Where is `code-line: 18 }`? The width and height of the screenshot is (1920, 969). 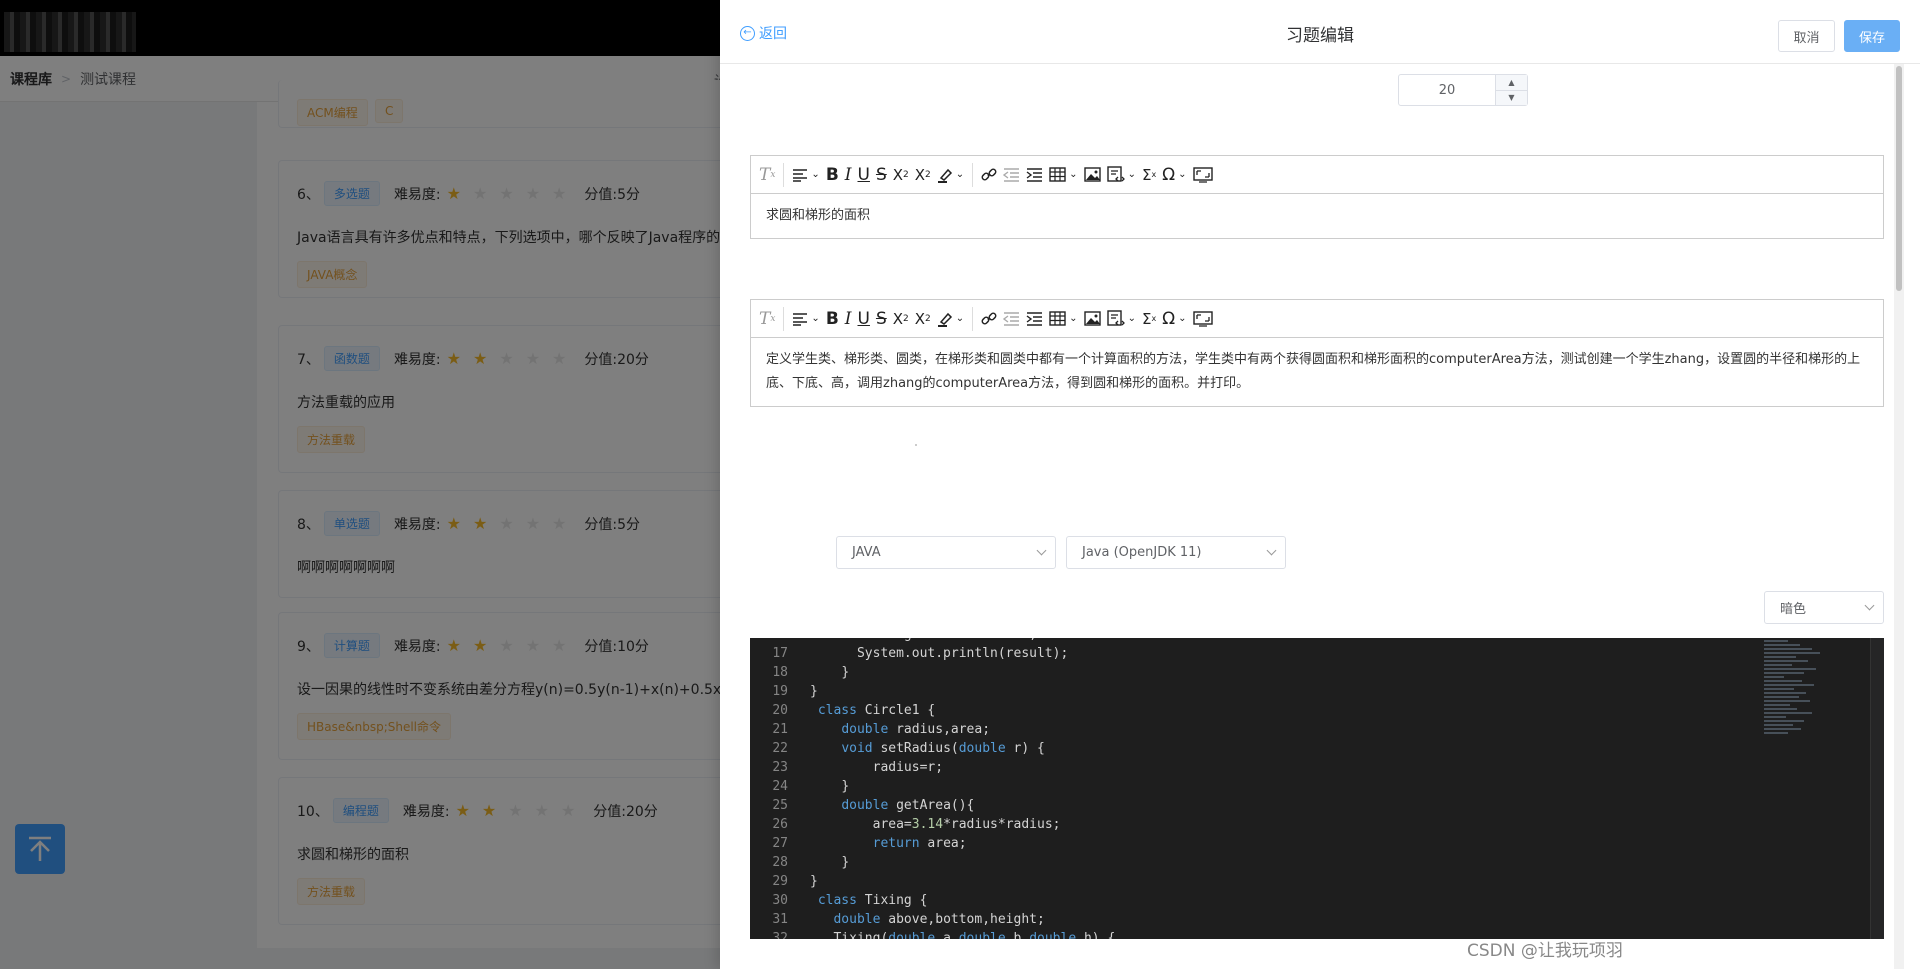
code-line: 18 } is located at coordinates (932, 672).